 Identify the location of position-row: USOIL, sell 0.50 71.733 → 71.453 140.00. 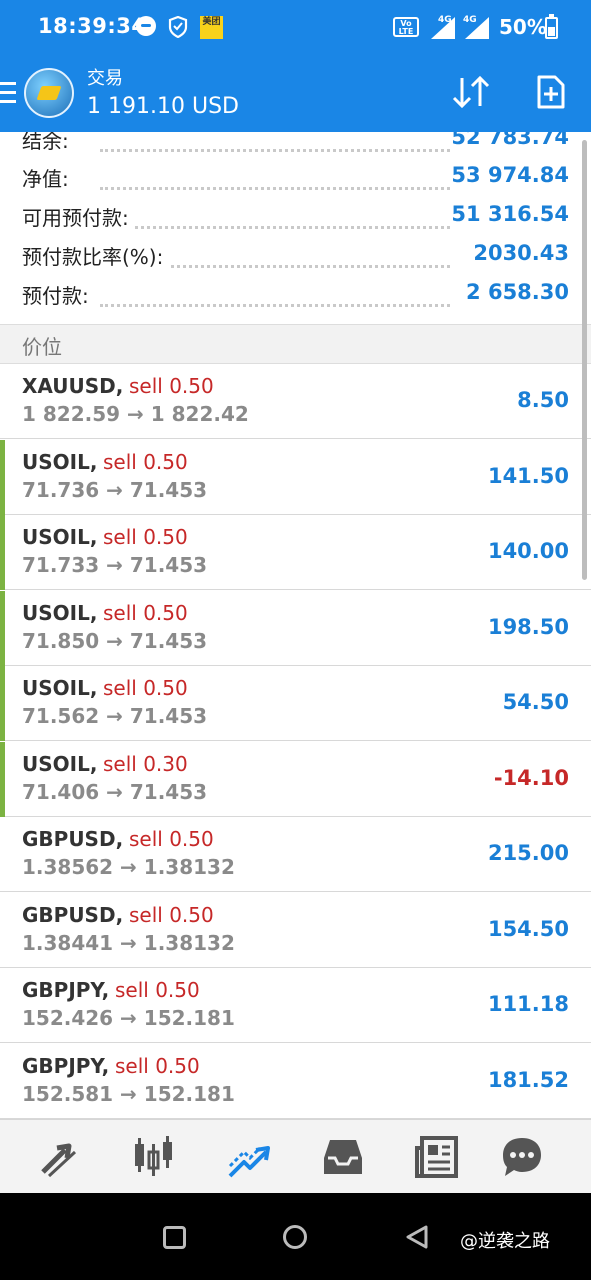
(295, 552).